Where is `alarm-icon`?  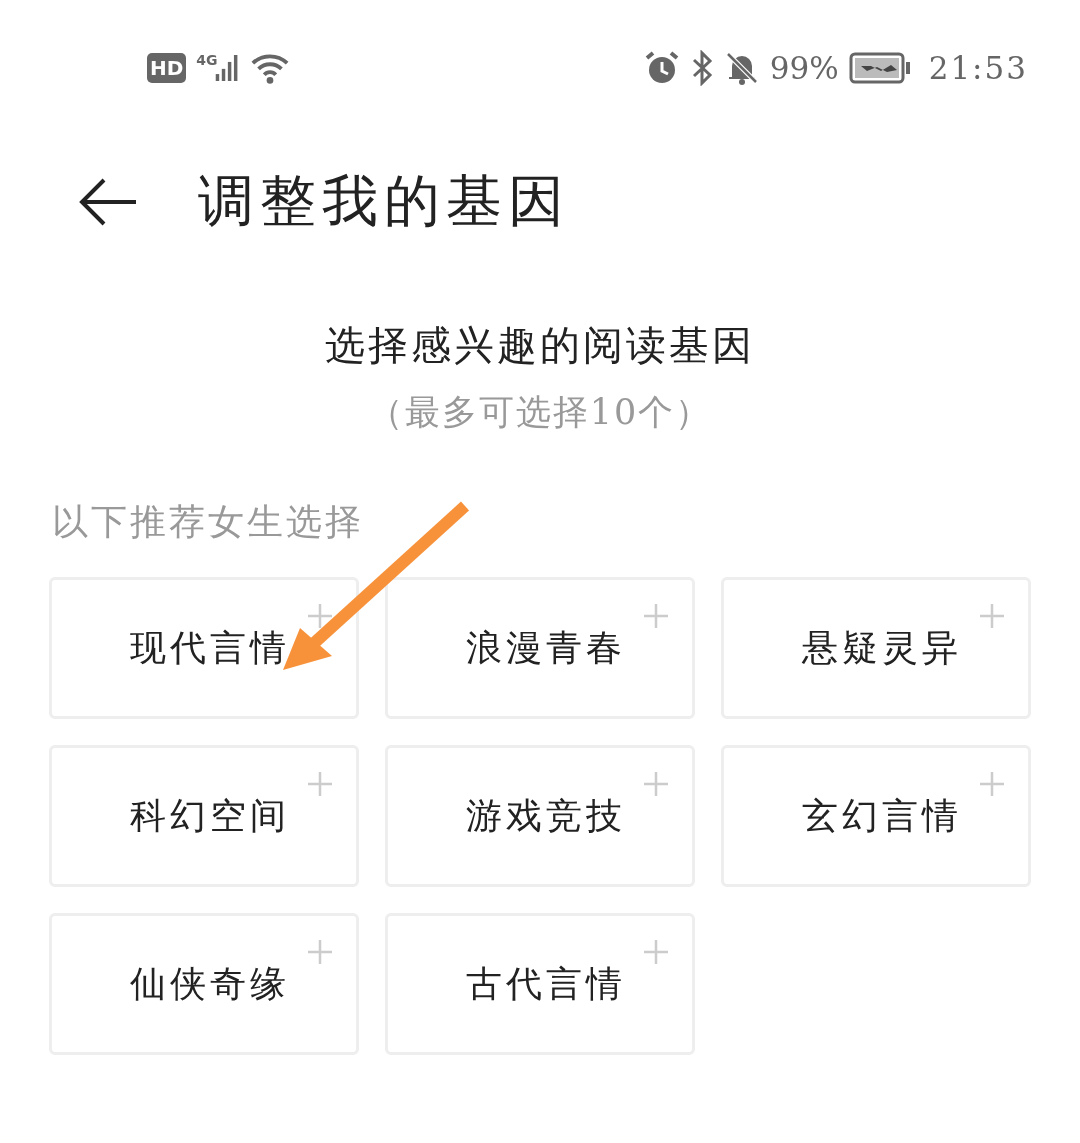 alarm-icon is located at coordinates (661, 68).